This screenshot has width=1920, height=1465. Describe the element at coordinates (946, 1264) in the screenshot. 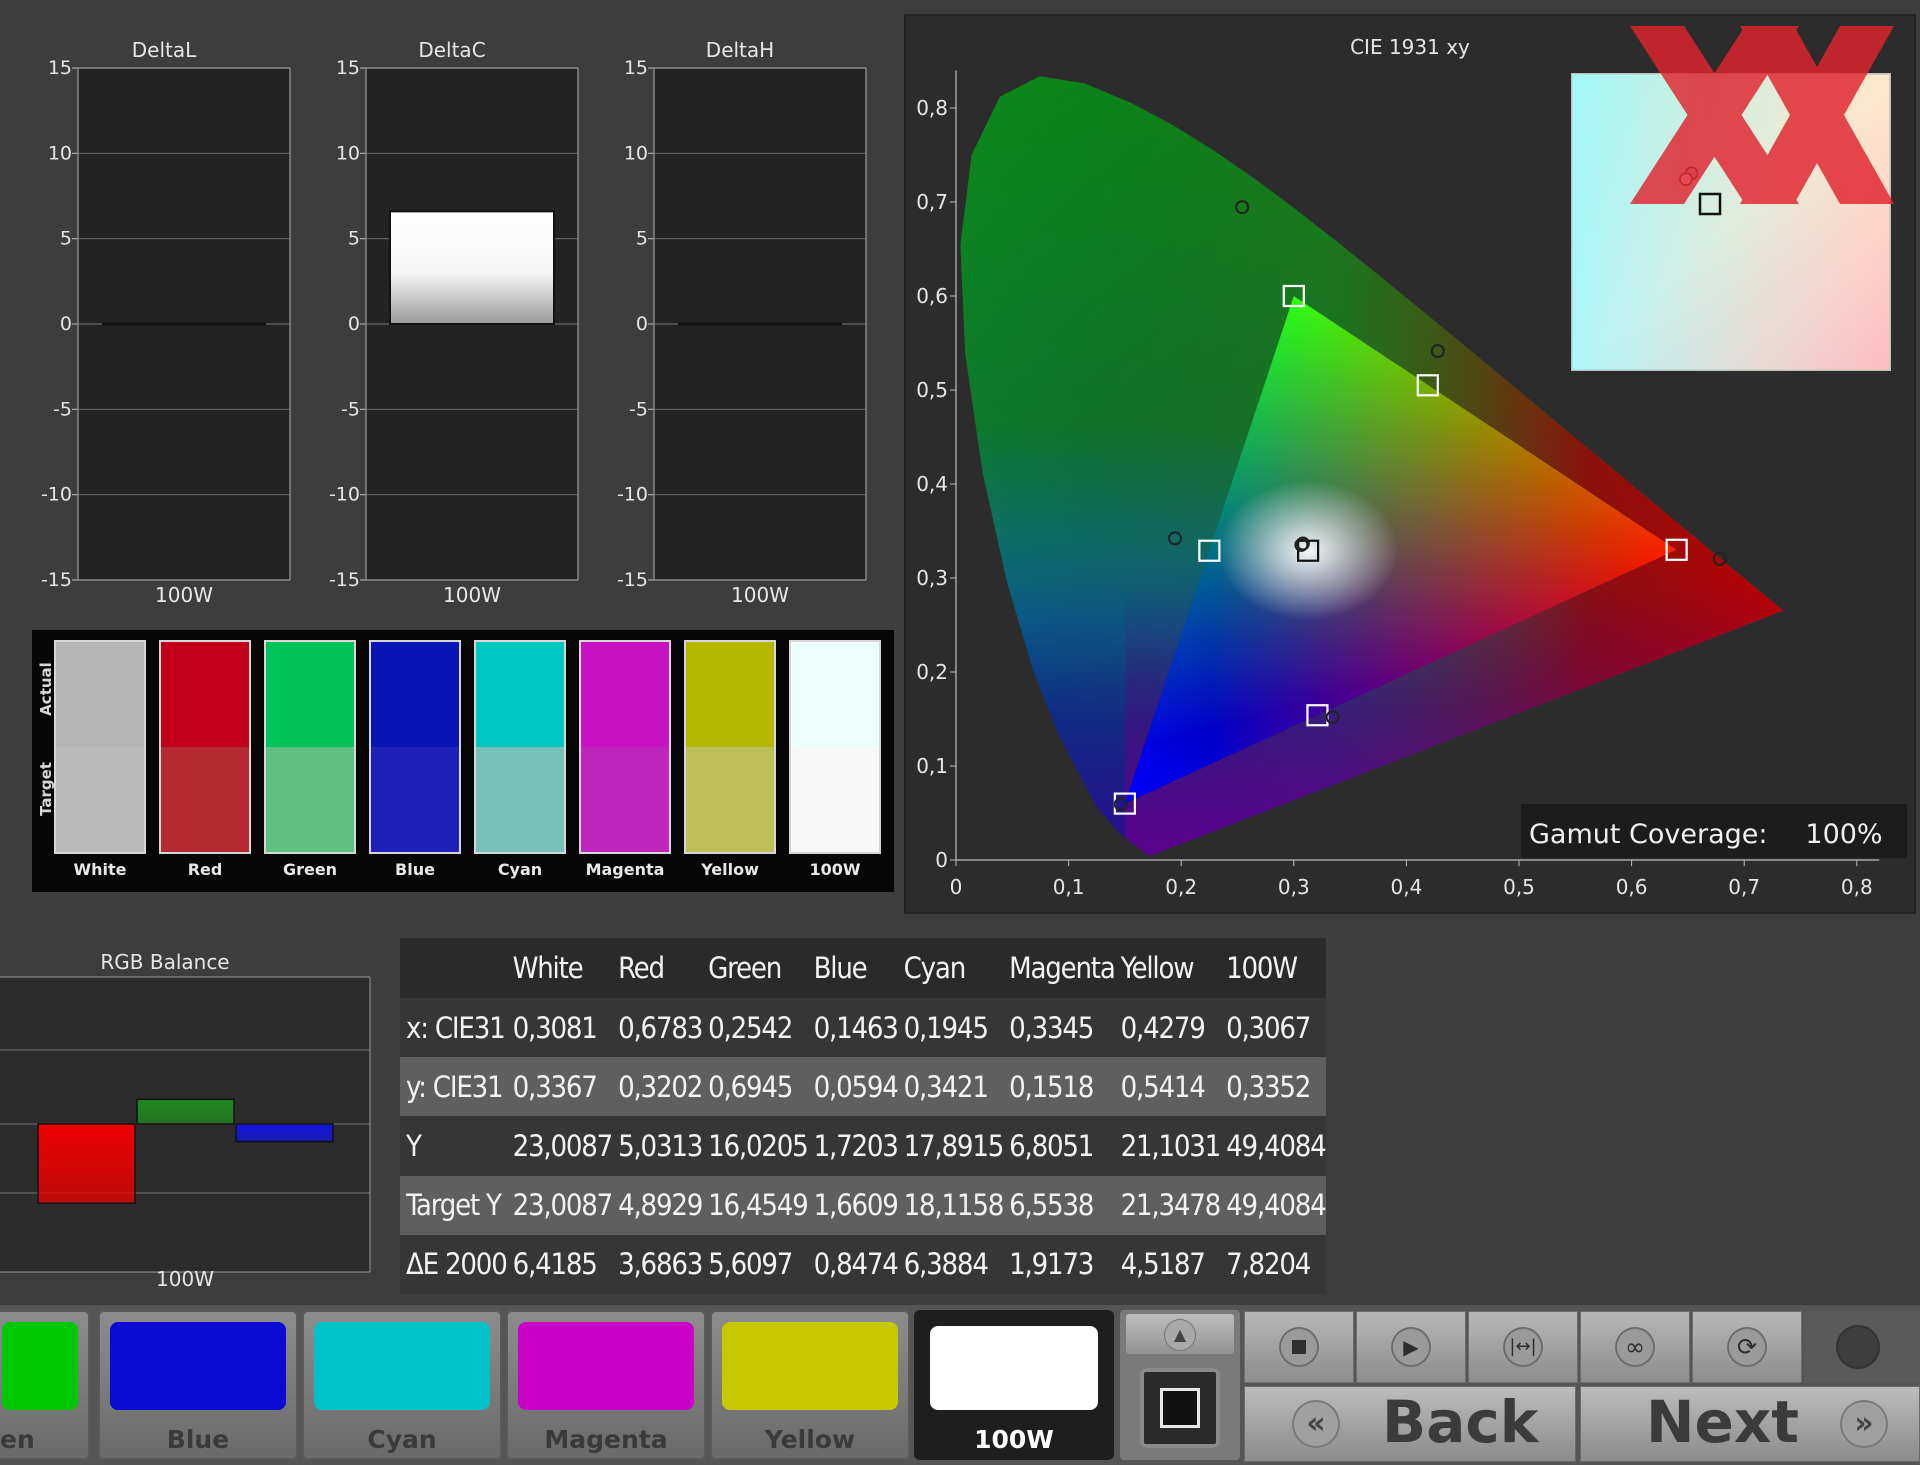

I see `table-cell: 6,3884` at that location.